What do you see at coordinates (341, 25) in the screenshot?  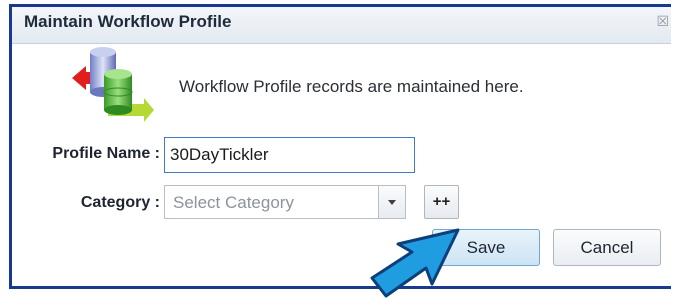 I see `dialog-titlebar: Maintain Workflow Profile ☒` at bounding box center [341, 25].